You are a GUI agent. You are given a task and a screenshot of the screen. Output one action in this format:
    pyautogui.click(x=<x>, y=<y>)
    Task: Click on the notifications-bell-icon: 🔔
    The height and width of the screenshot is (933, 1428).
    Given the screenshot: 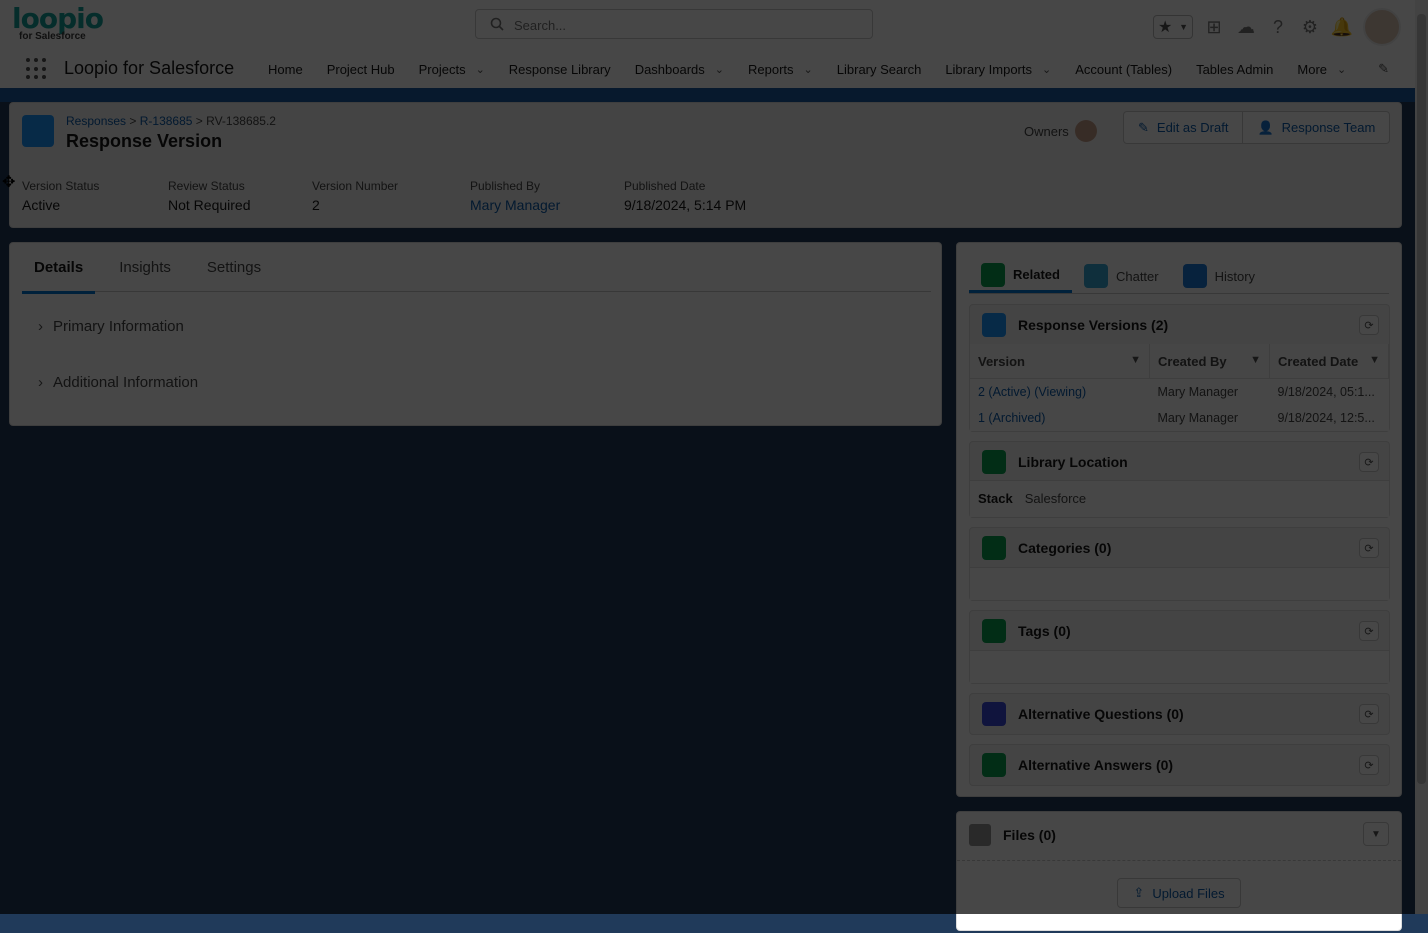 What is the action you would take?
    pyautogui.click(x=1342, y=27)
    